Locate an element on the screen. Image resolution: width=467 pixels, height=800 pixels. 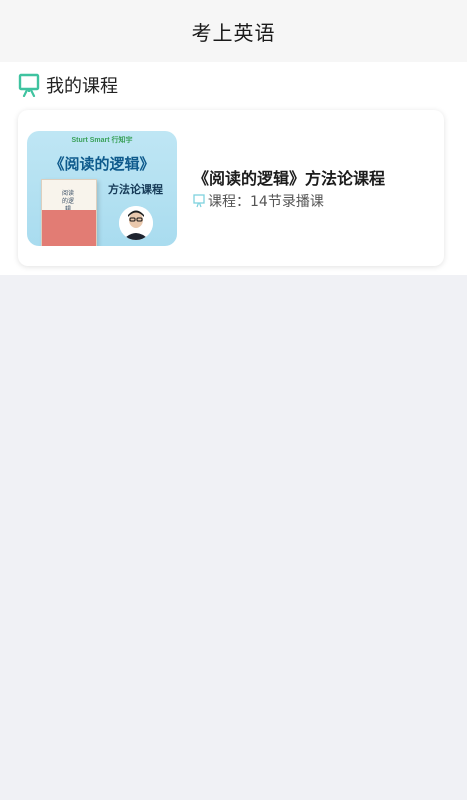
course-cover-image: Sturt Smart 行知宇 《阅读的逻辑》 方法论课程 阅读的逻辑 is located at coordinates (102, 188).